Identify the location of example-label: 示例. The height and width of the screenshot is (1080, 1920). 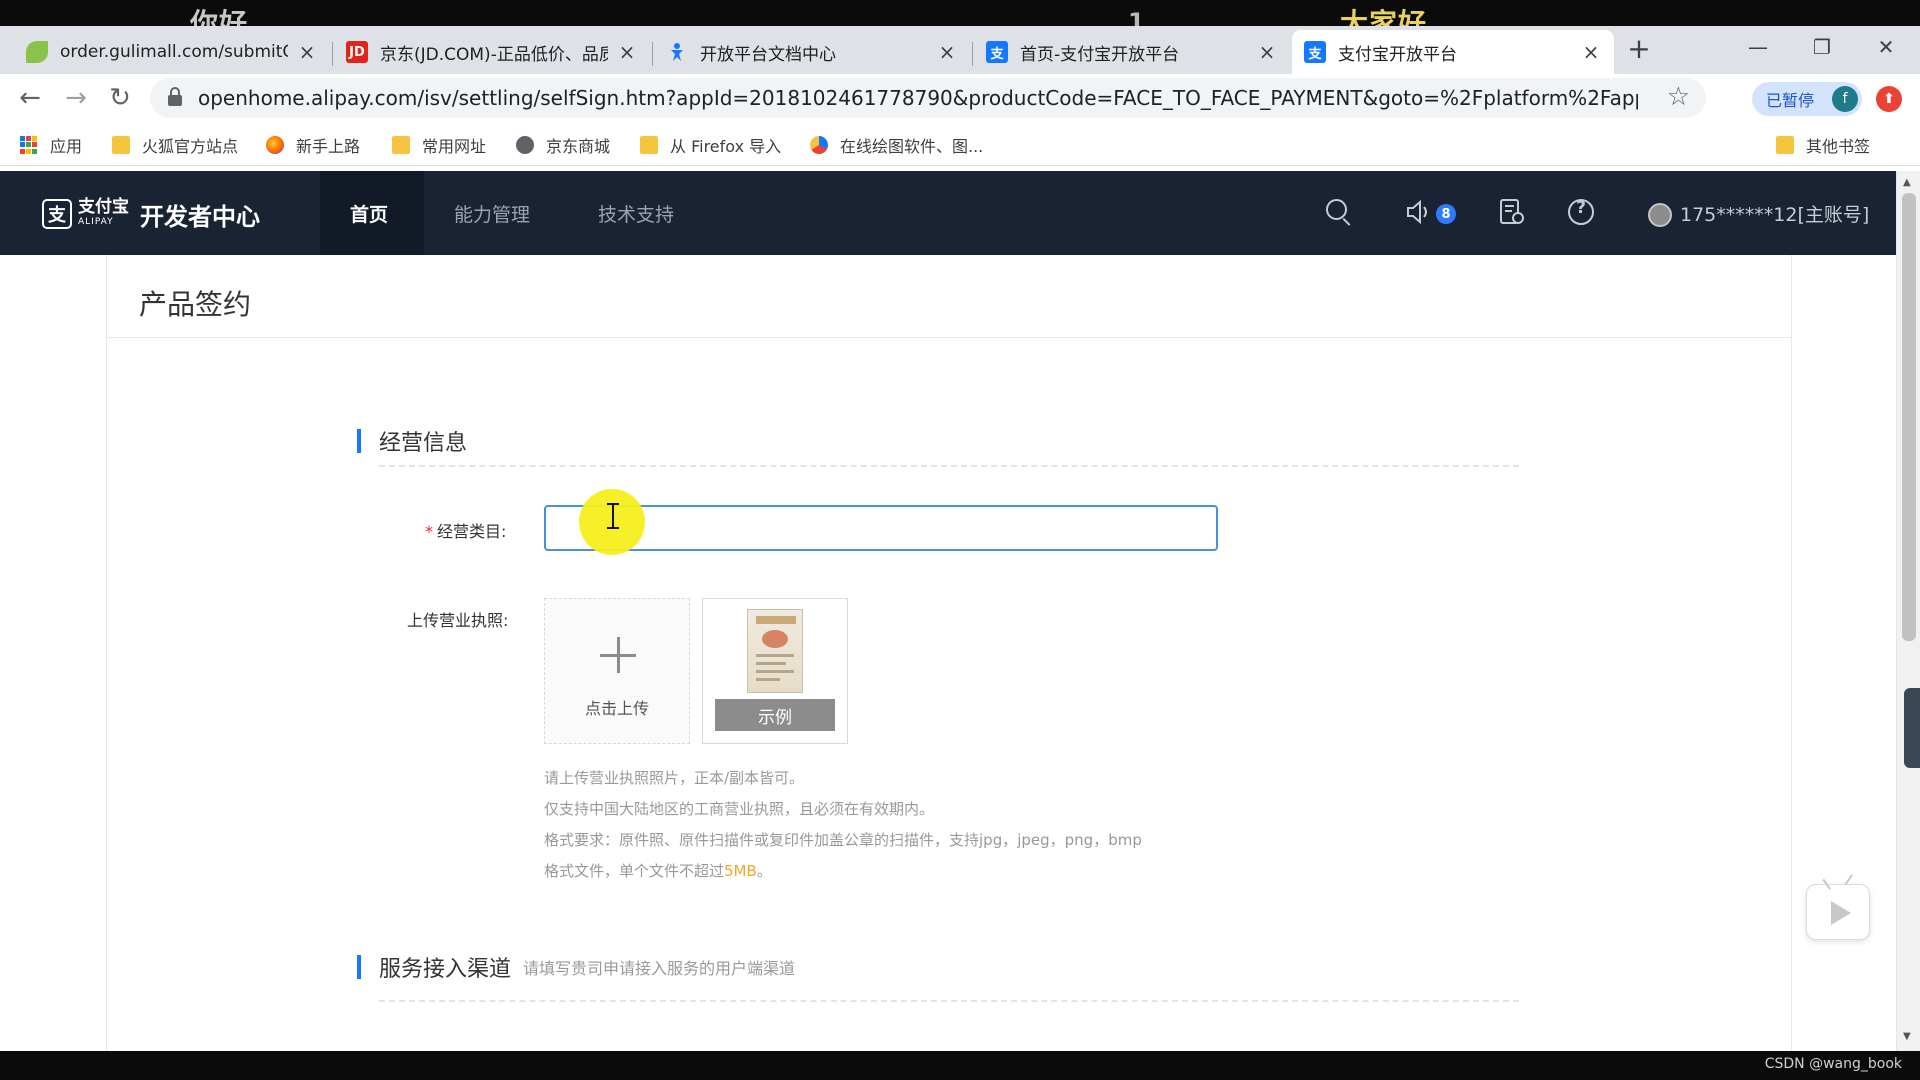
(775, 715).